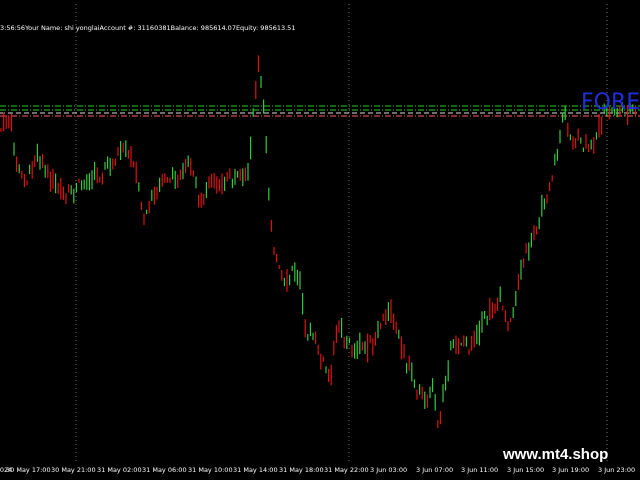  Describe the element at coordinates (556, 454) in the screenshot. I see `site-watermark: www.mt4.shop` at that location.